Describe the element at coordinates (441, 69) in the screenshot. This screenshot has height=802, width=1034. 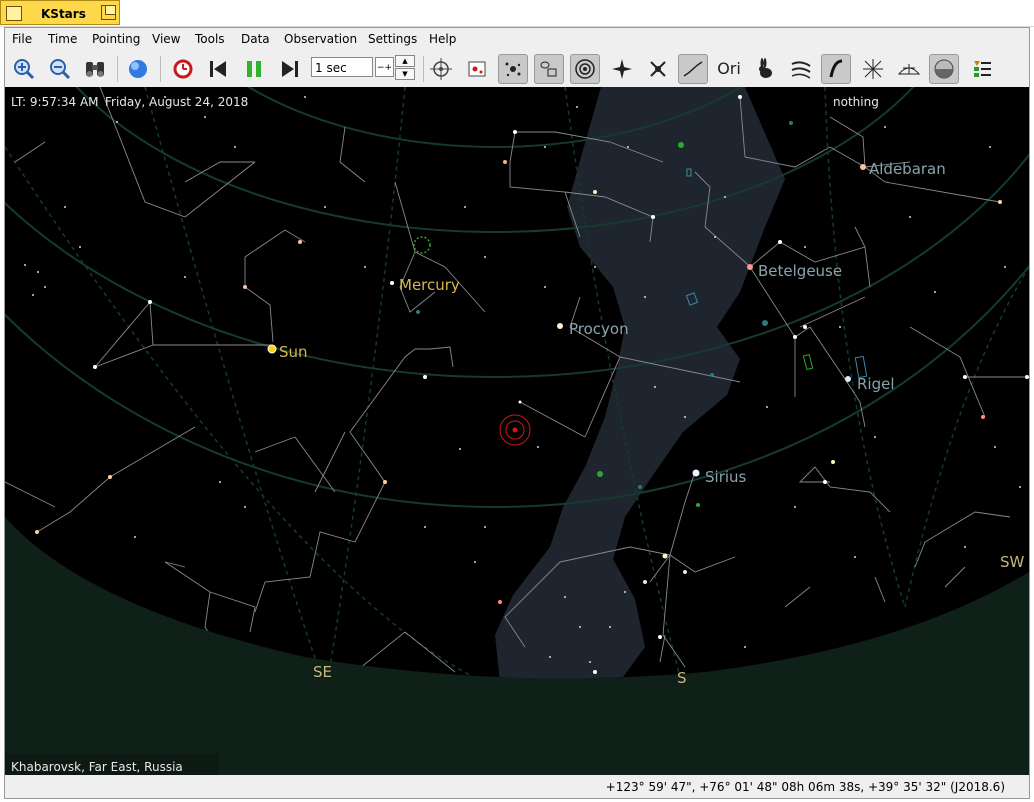
I see `telescope-icon` at that location.